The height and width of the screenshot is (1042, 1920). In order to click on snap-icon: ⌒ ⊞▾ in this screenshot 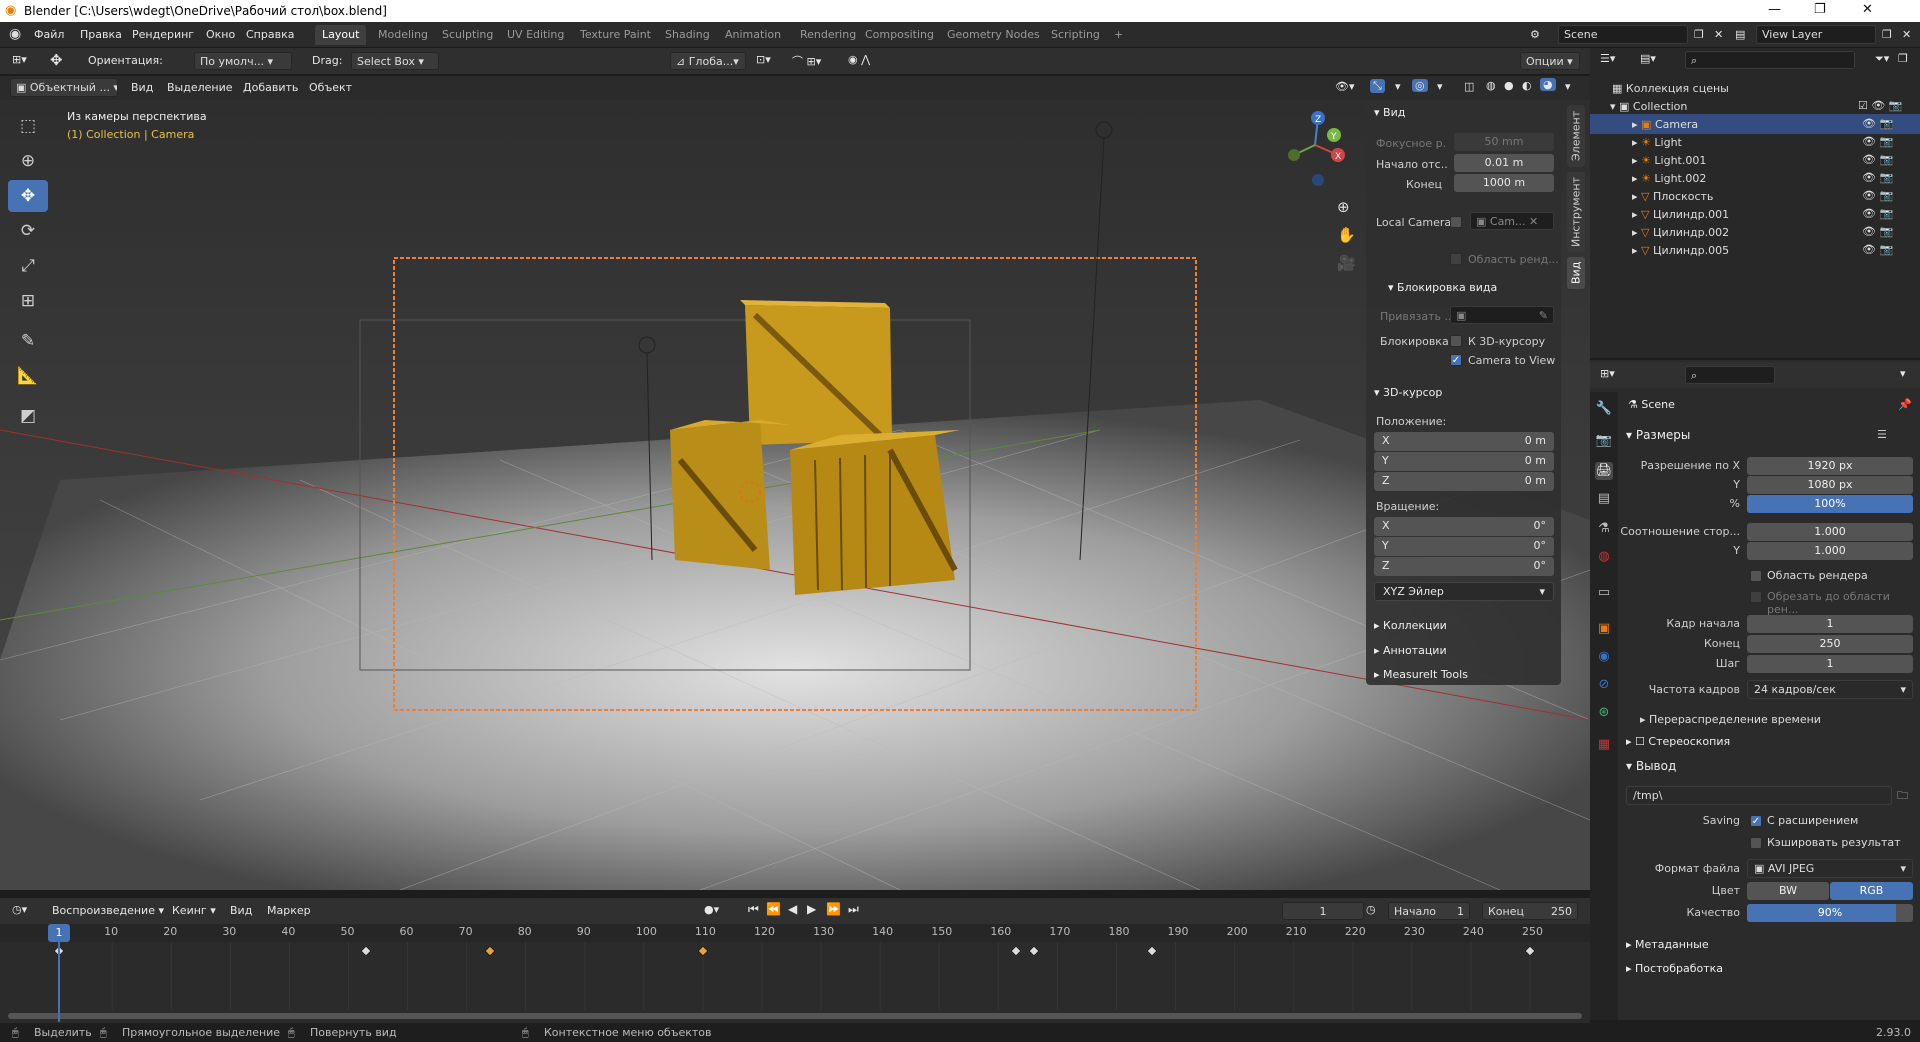, I will do `click(806, 61)`.